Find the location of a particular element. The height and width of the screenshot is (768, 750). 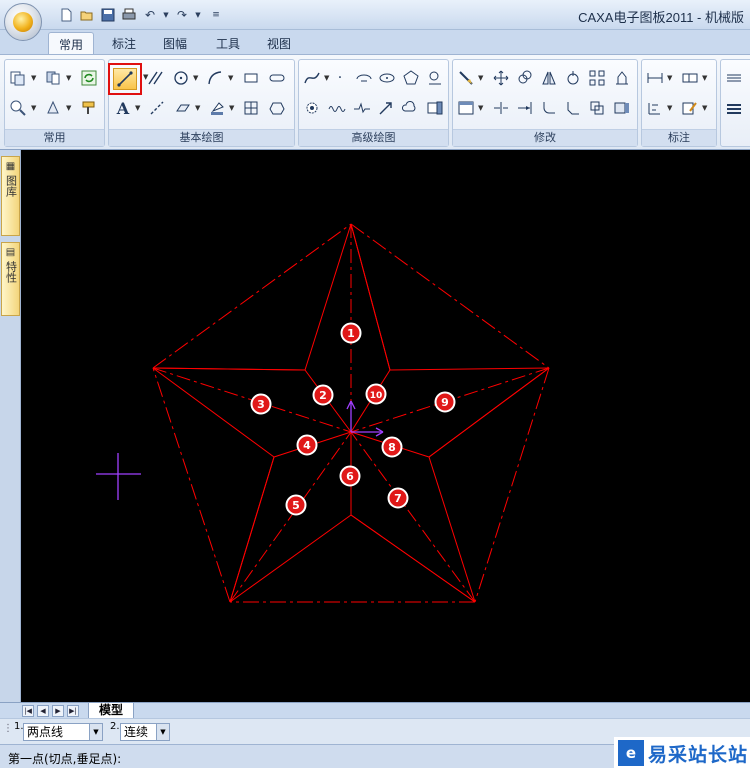

svg-text: 6 is located at coordinates (350, 476).